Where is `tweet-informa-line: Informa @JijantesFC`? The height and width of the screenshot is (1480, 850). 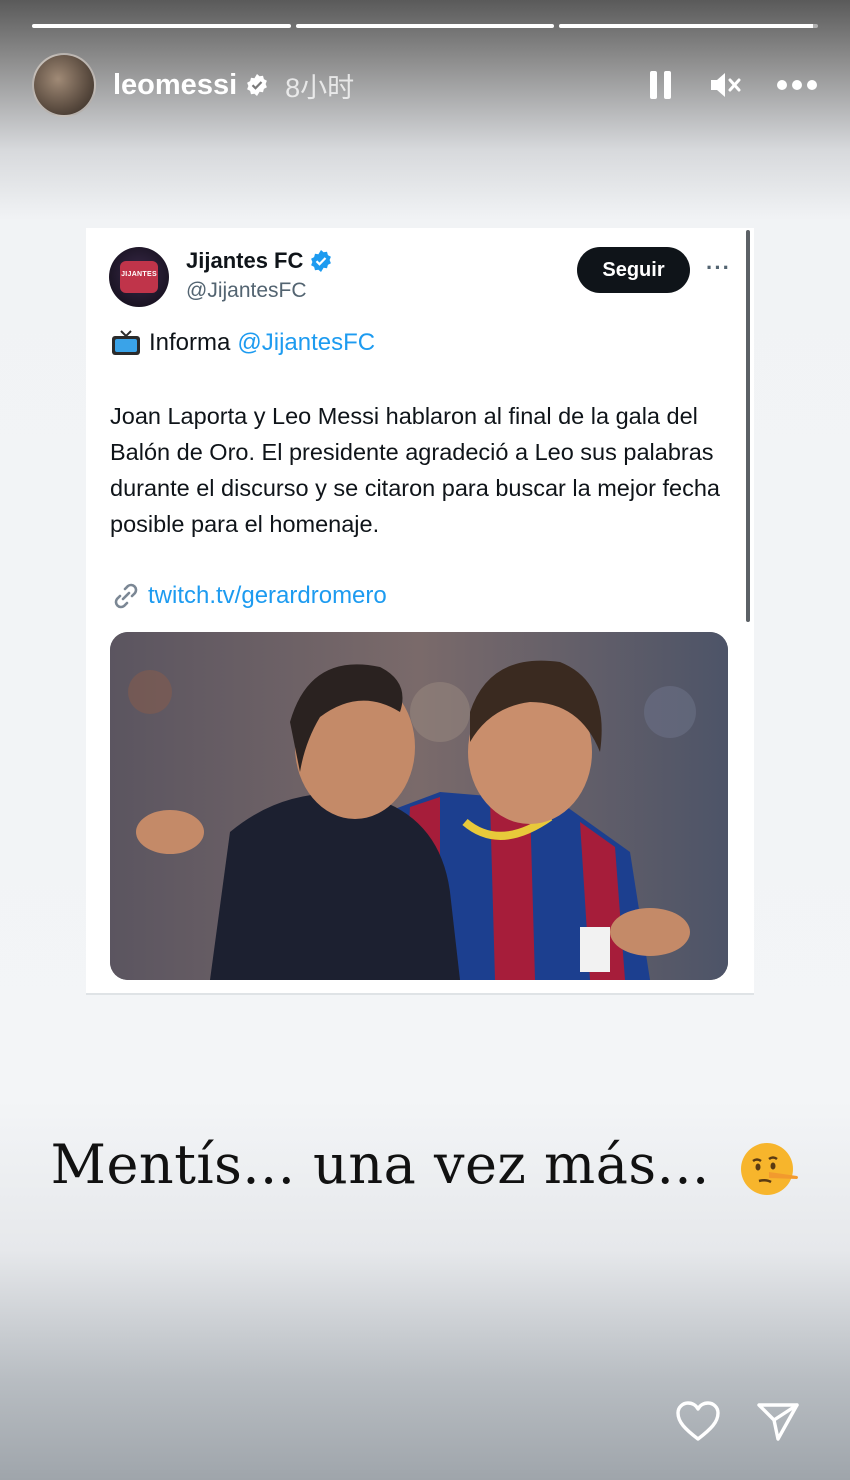
tweet-informa-line: Informa @JijantesFC is located at coordinates (243, 343).